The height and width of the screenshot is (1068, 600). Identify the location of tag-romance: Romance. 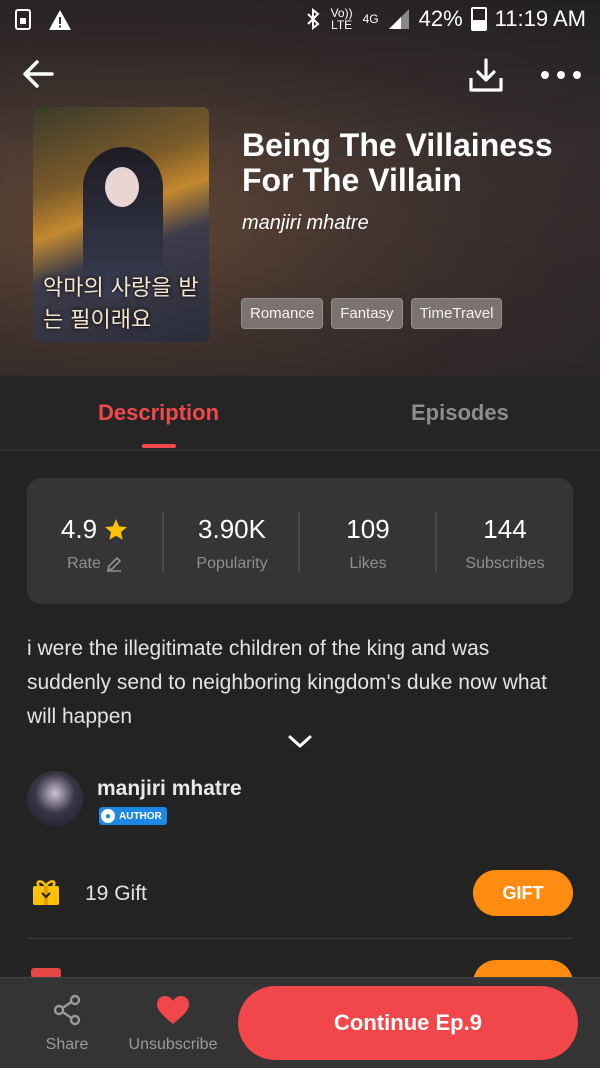
(282, 313).